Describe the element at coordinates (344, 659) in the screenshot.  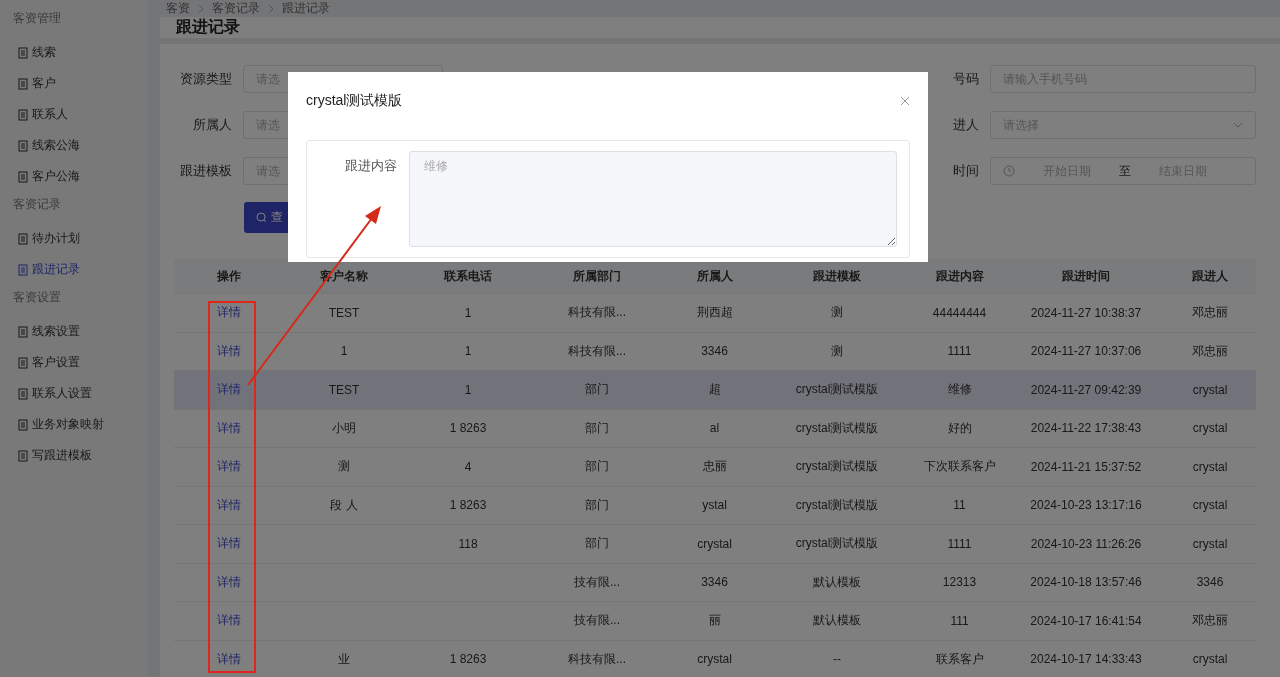
I see `table-cell-text: 业` at that location.